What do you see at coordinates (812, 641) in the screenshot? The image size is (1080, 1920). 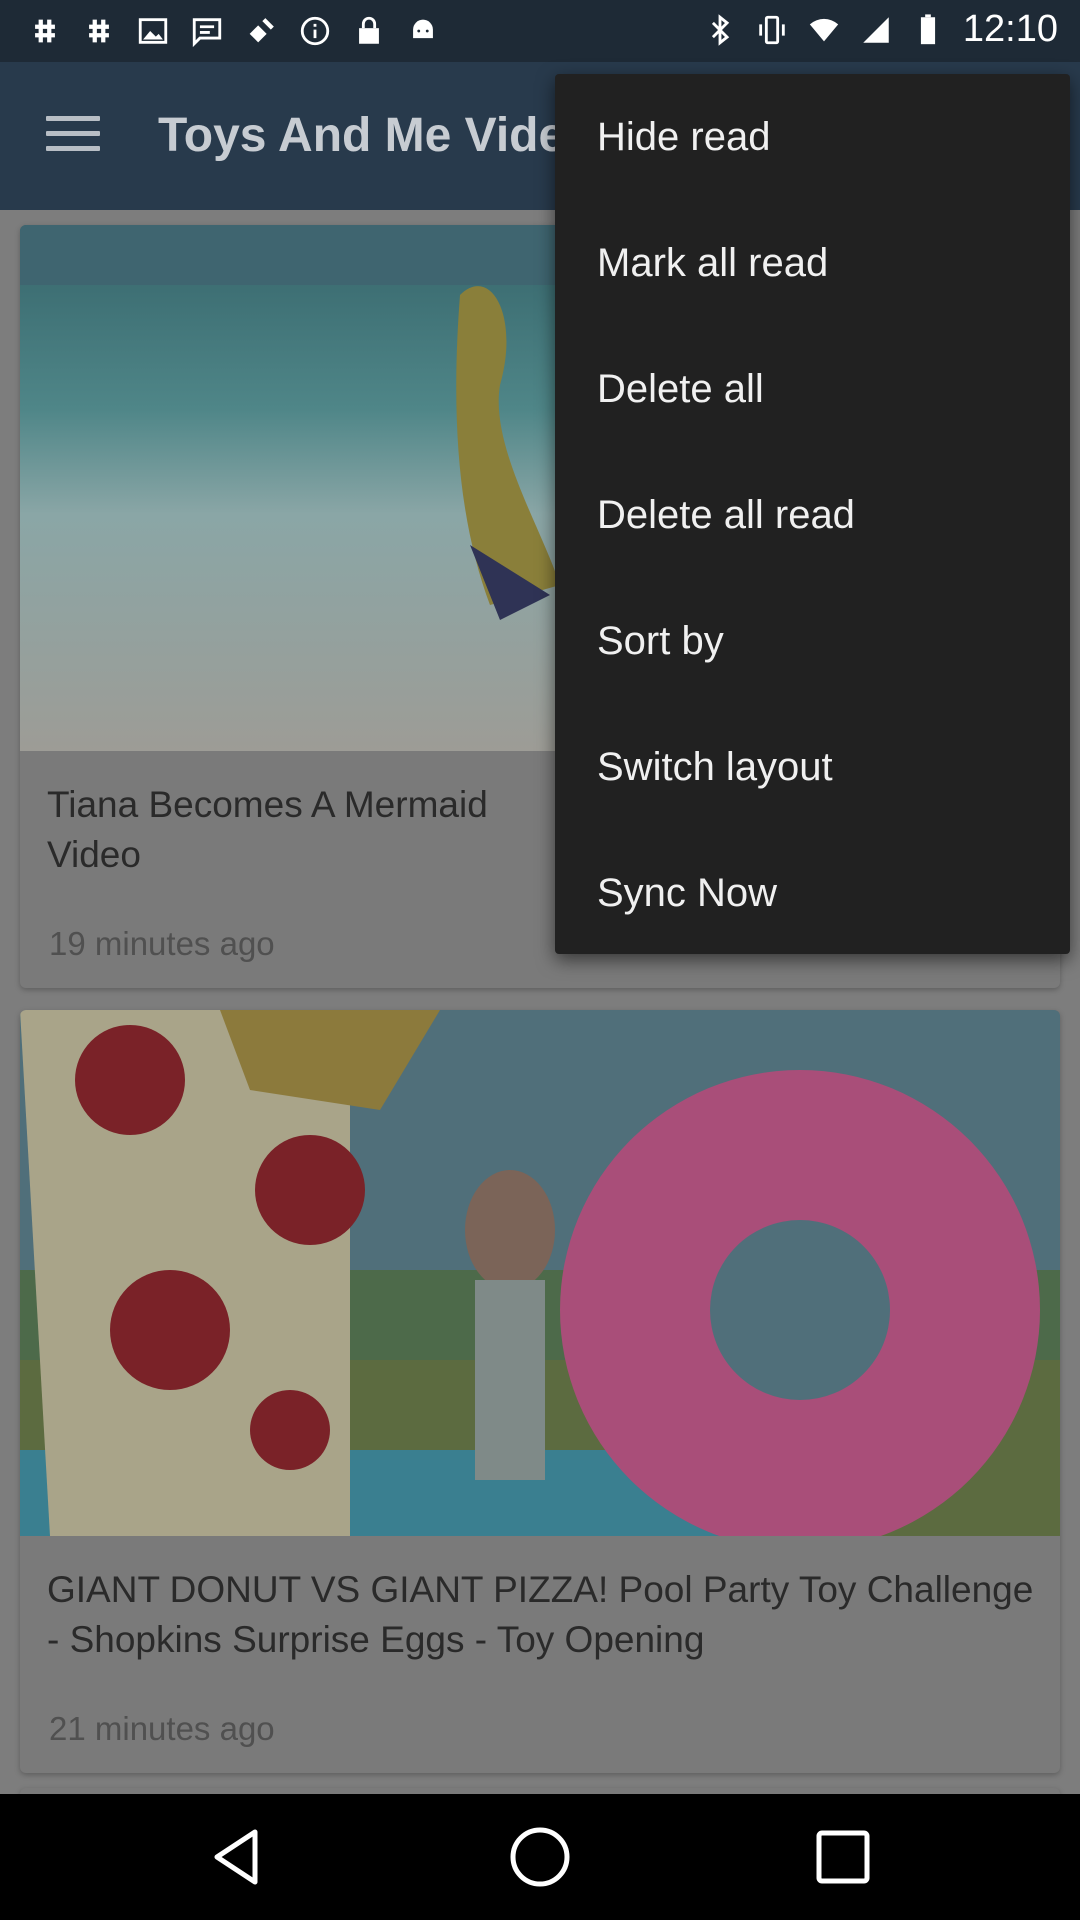 I see `menu-item-sort-by: Sort by` at bounding box center [812, 641].